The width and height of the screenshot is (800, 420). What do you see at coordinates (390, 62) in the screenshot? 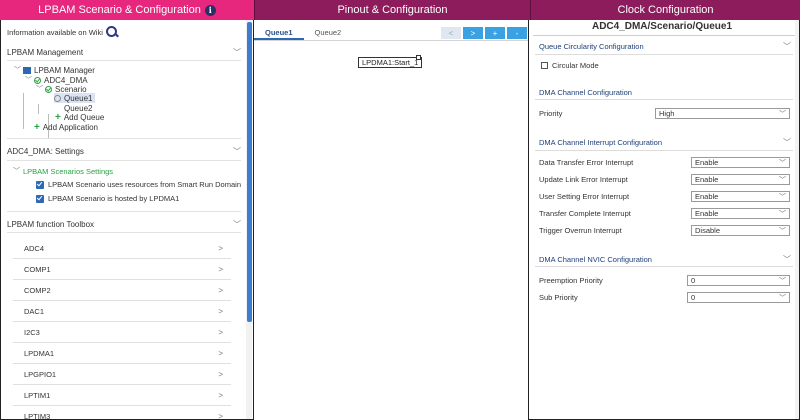
I see `lpdma-start-node: LPDMA1:Start_1` at bounding box center [390, 62].